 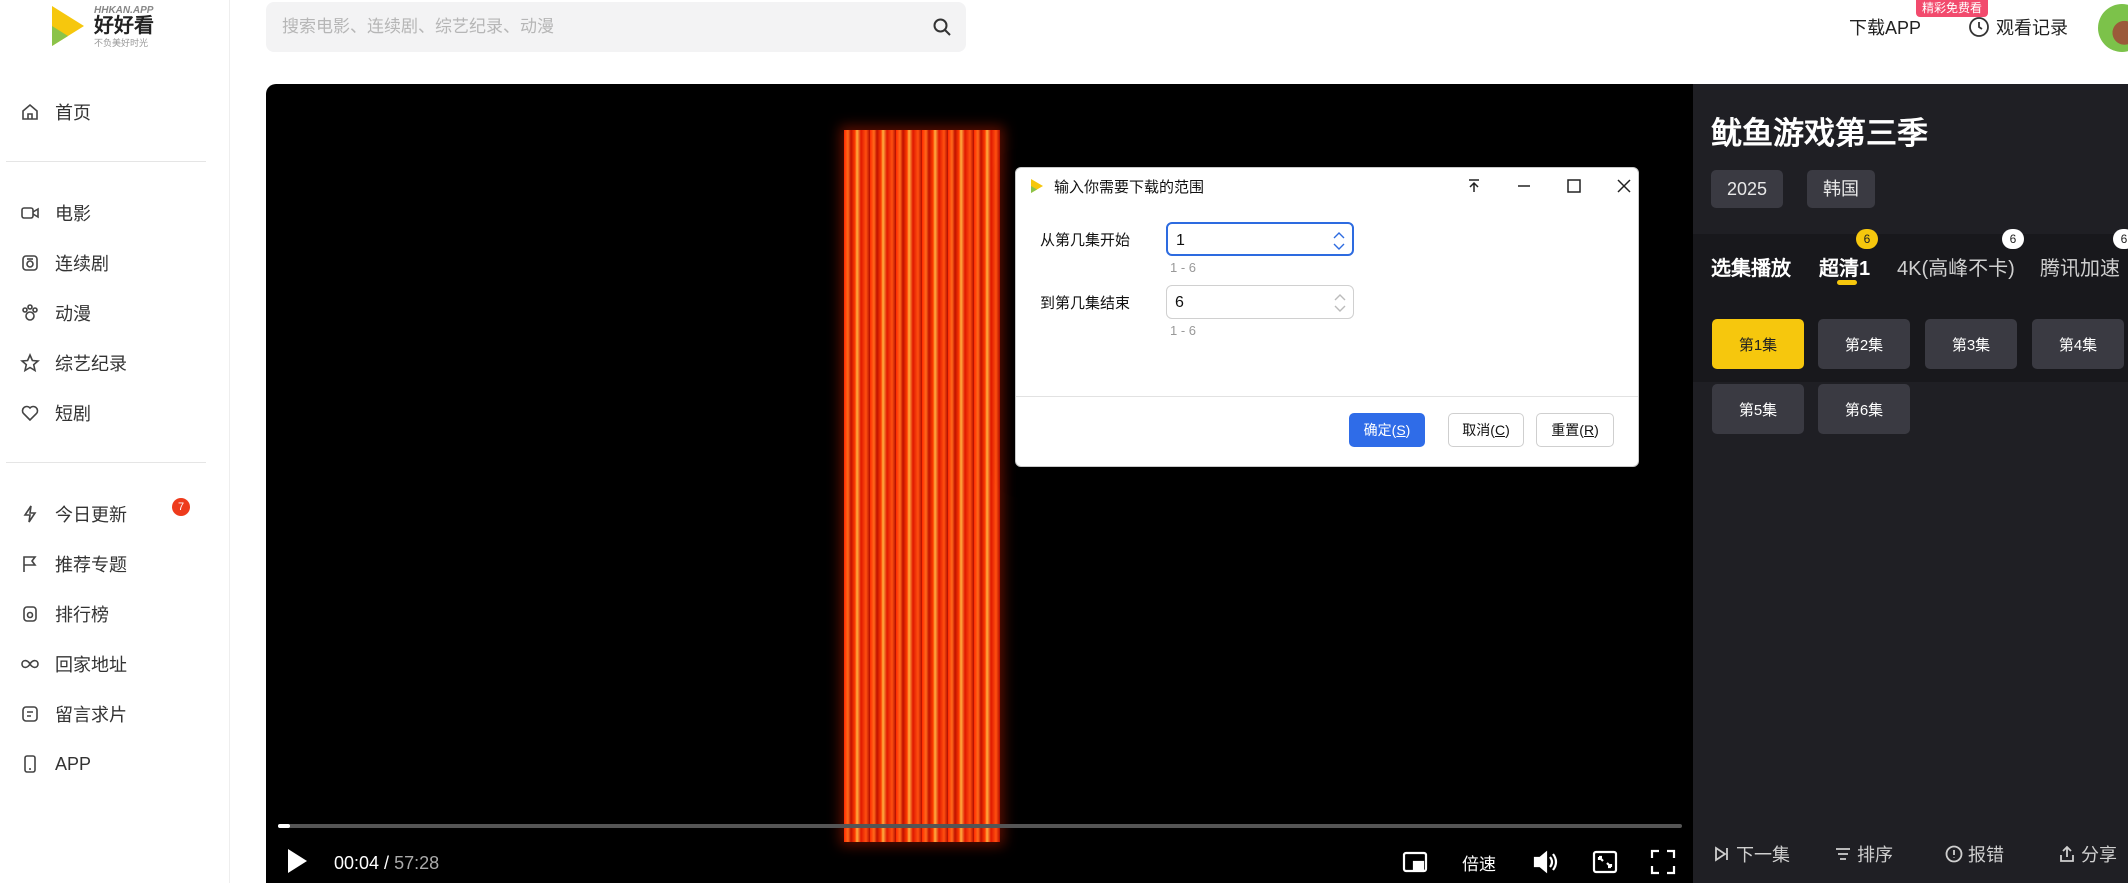 I want to click on sort-icon, so click(x=1843, y=854).